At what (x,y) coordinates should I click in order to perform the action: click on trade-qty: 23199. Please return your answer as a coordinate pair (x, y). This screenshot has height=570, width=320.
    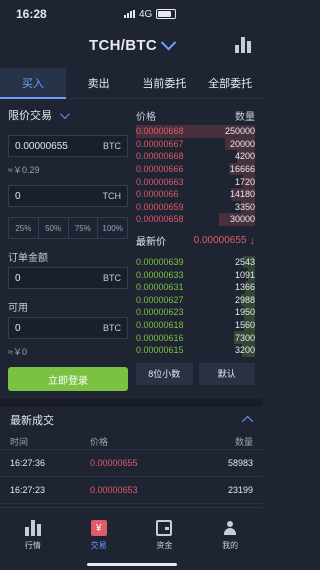
    Looking at the image, I should click on (240, 490).